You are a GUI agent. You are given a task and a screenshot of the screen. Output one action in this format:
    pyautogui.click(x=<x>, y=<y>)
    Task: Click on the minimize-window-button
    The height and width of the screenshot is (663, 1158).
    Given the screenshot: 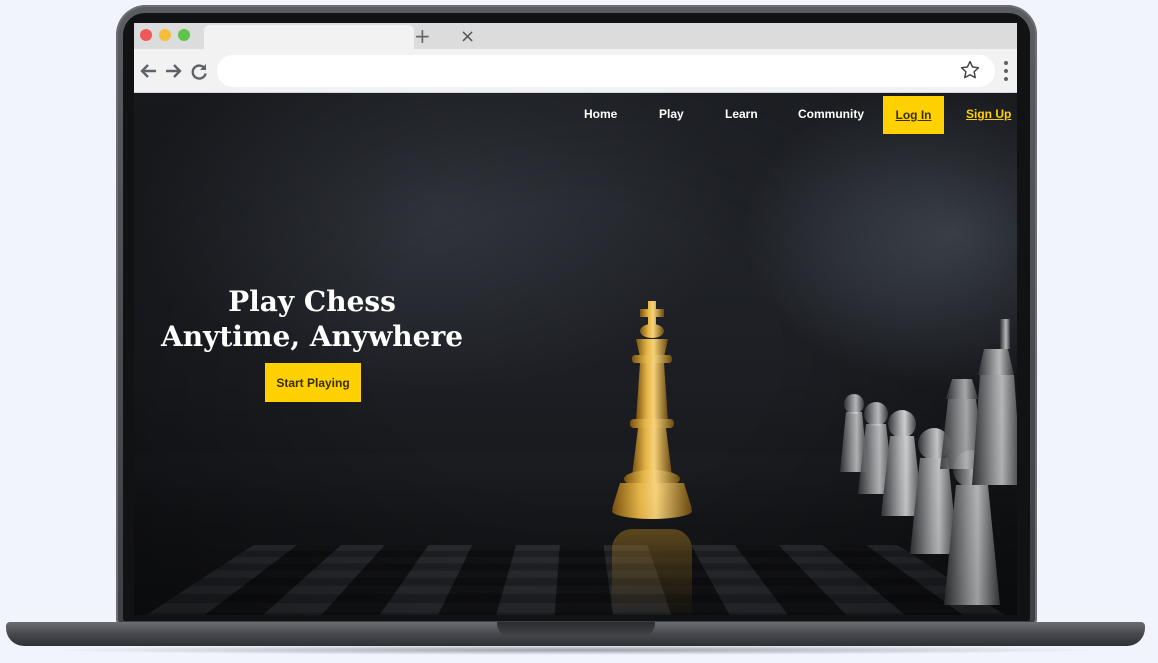 What is the action you would take?
    pyautogui.click(x=165, y=35)
    